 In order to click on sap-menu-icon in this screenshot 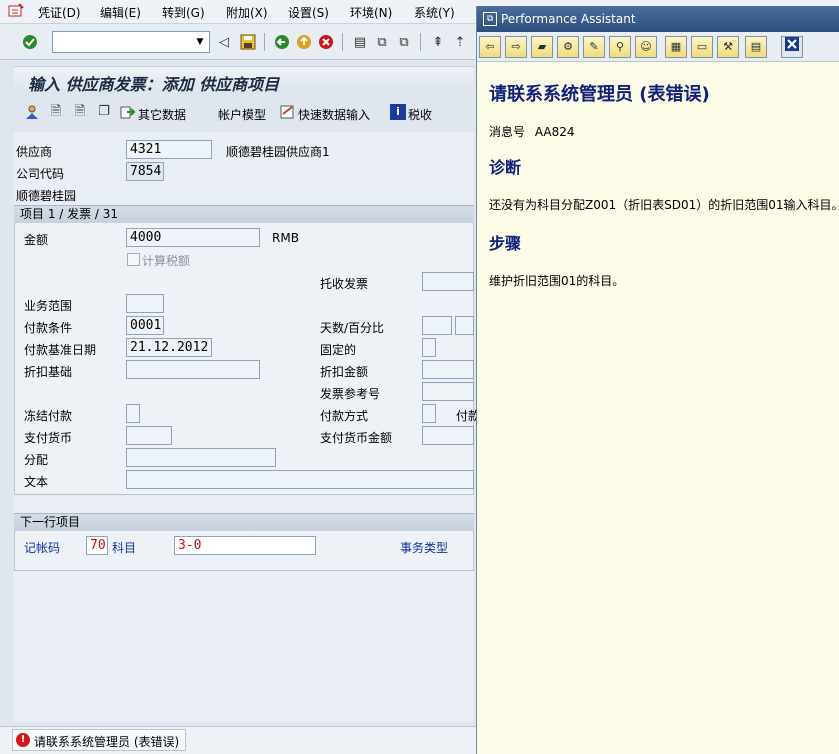, I will do `click(16, 11)`.